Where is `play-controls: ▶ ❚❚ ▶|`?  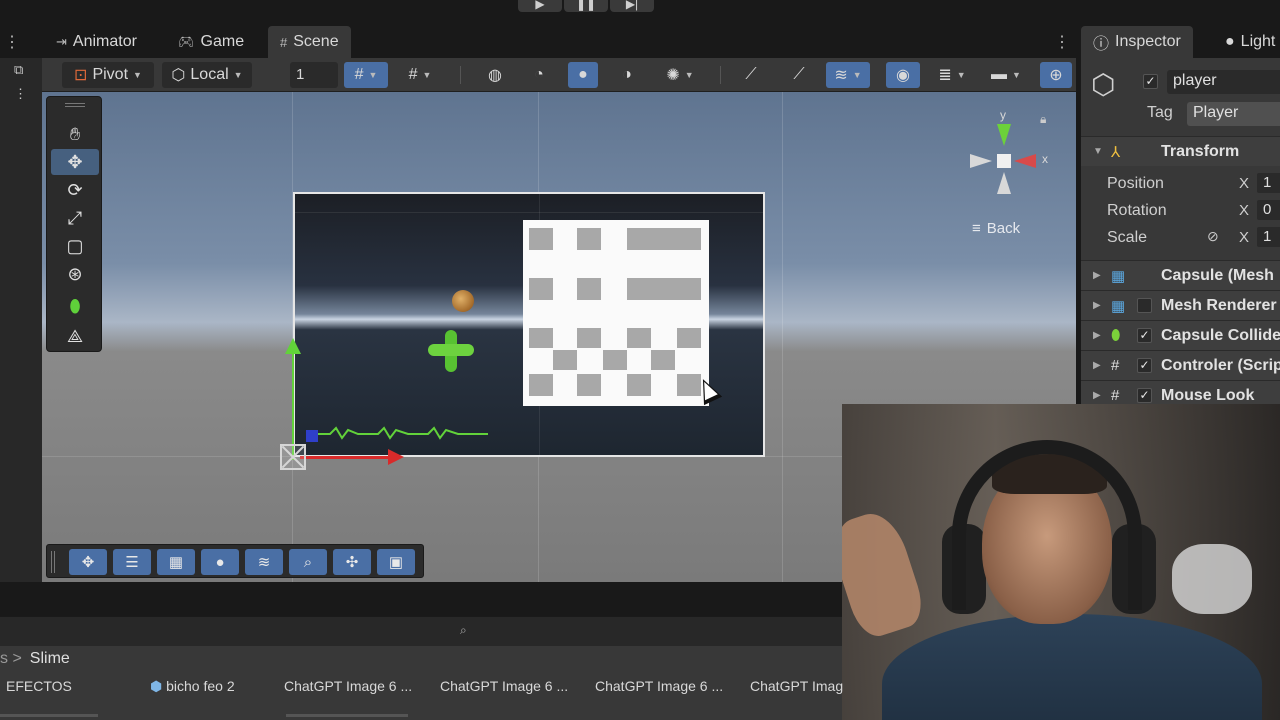 play-controls: ▶ ❚❚ ▶| is located at coordinates (586, 6).